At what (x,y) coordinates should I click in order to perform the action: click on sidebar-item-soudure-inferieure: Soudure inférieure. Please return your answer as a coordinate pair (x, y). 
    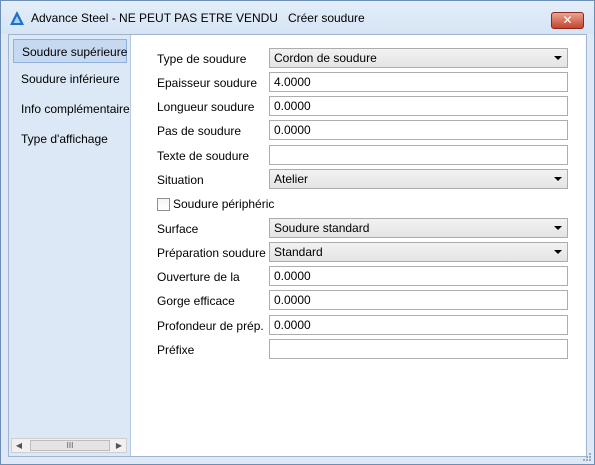
    Looking at the image, I should click on (70, 79).